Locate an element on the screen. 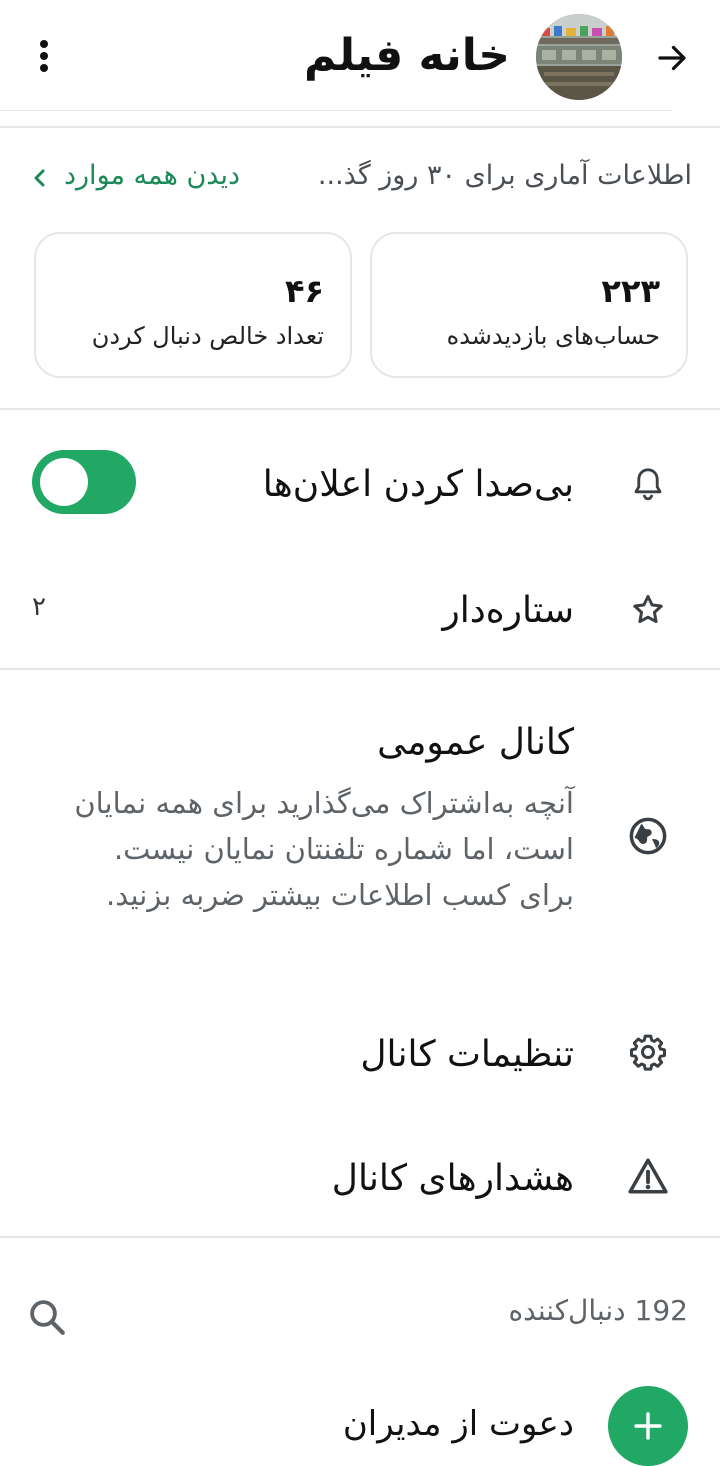  channel-alerts-label: هشدارهای کانال is located at coordinates (452, 1178).